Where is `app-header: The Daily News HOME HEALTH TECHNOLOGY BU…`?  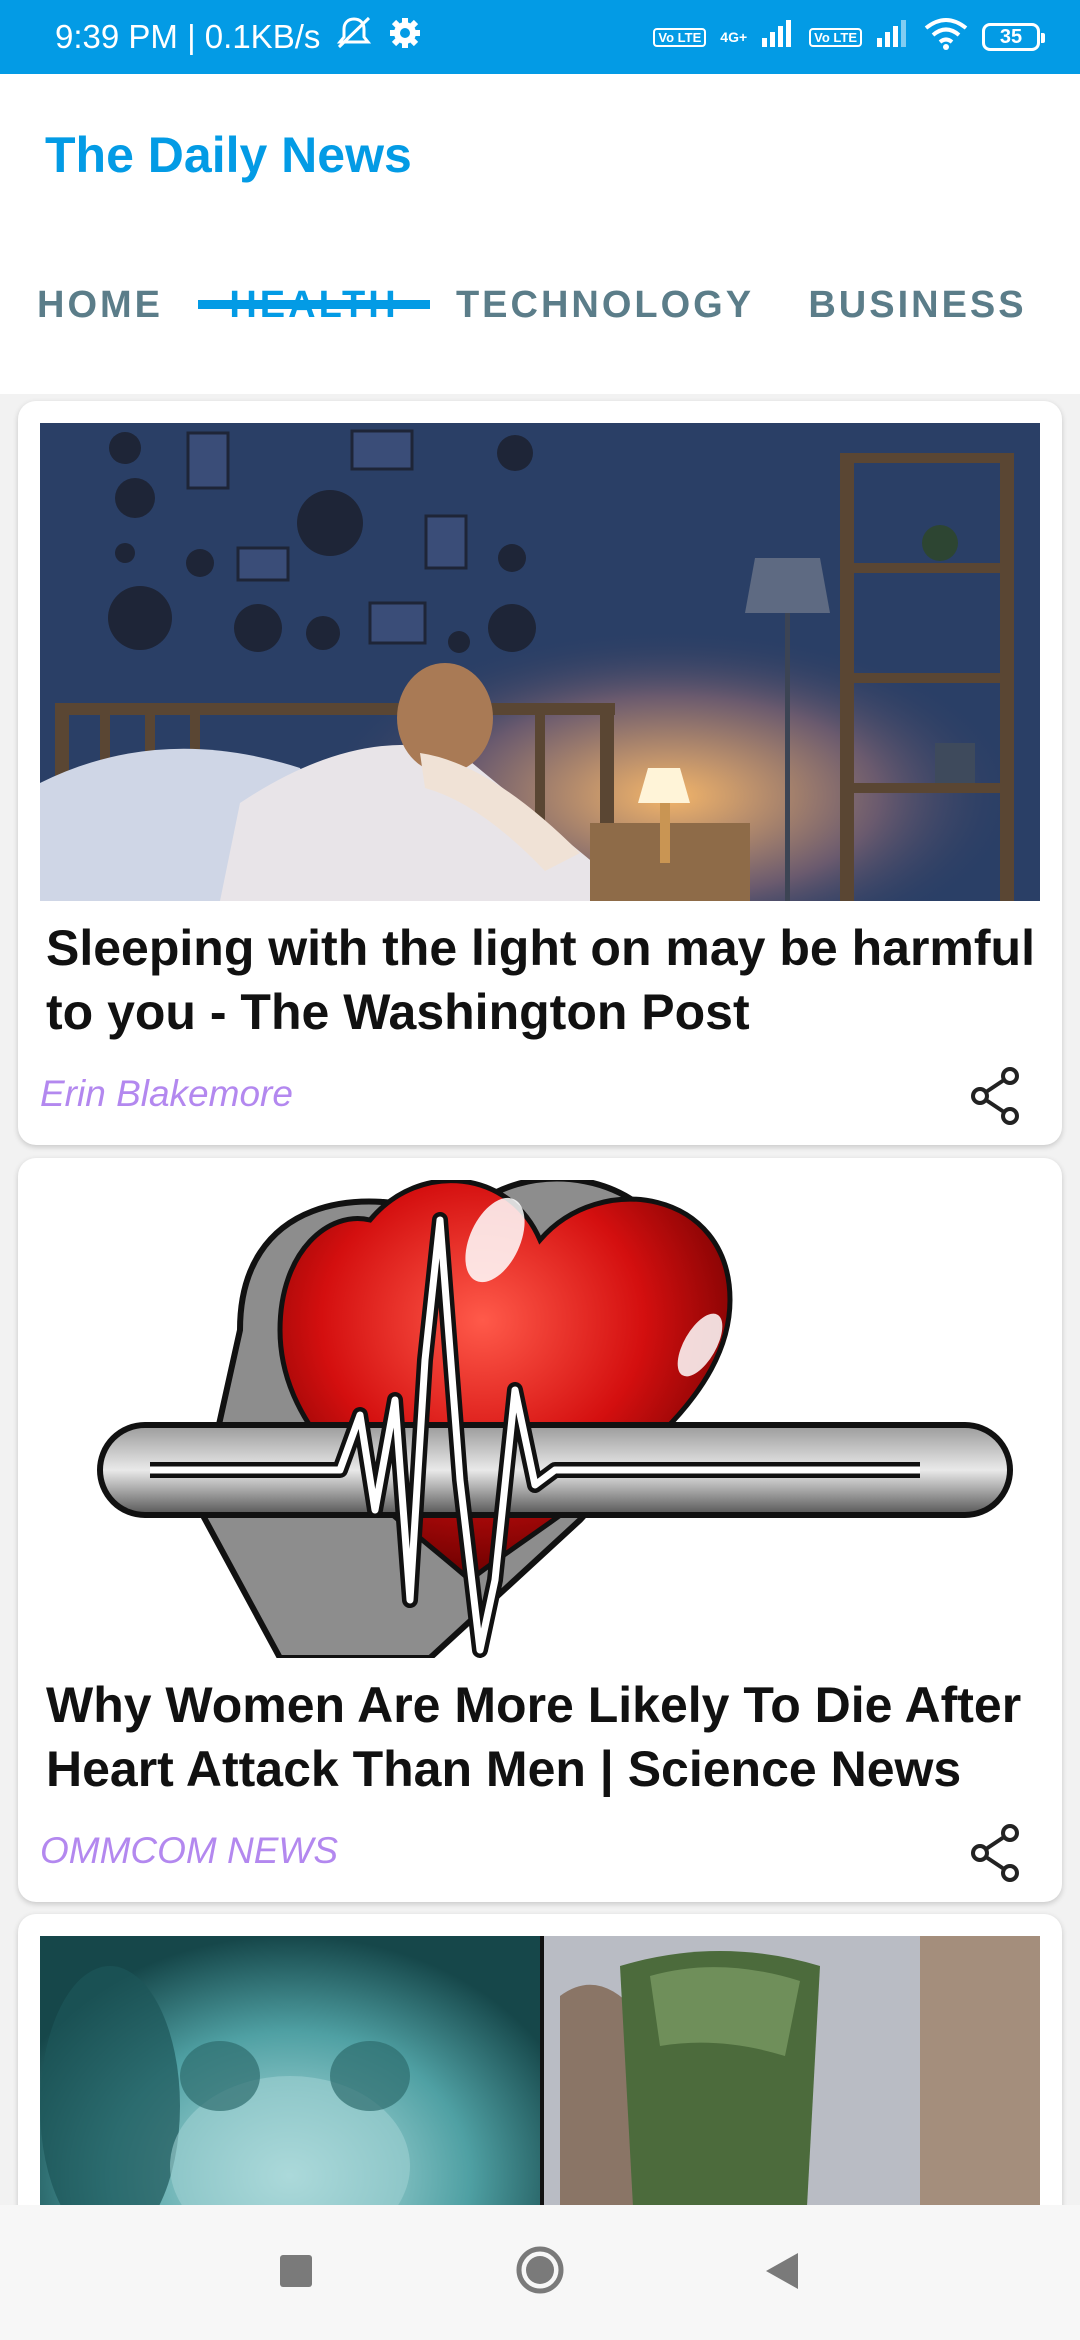 app-header: The Daily News HOME HEALTH TECHNOLOGY BU… is located at coordinates (540, 234).